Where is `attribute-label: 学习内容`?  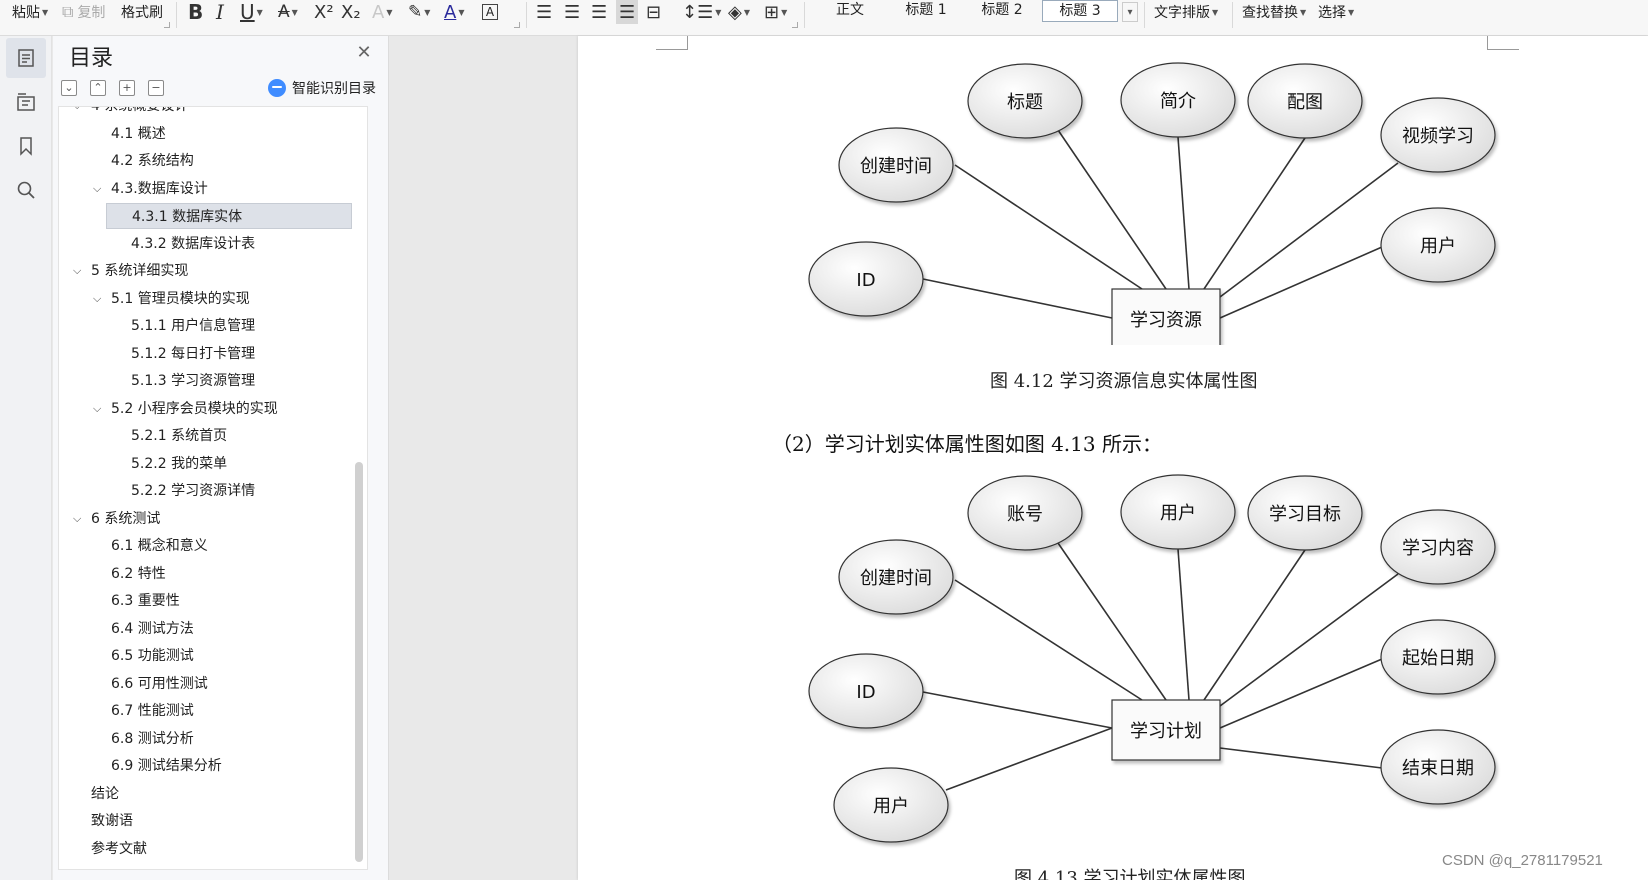 attribute-label: 学习内容 is located at coordinates (1438, 548).